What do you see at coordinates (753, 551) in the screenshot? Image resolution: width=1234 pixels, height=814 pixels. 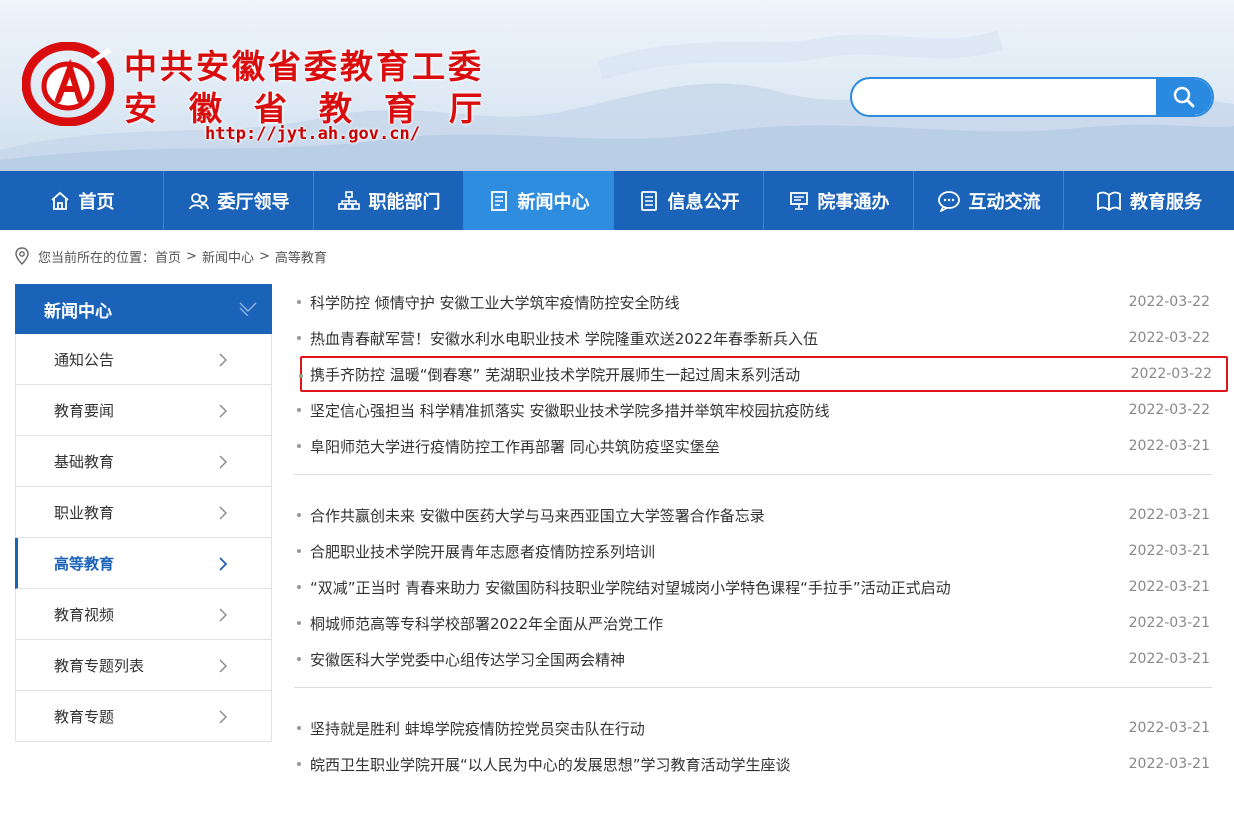 I see `news-item: 合肥职业技术学院开展青年志愿者疫情防控系列培训 2022-03-21` at bounding box center [753, 551].